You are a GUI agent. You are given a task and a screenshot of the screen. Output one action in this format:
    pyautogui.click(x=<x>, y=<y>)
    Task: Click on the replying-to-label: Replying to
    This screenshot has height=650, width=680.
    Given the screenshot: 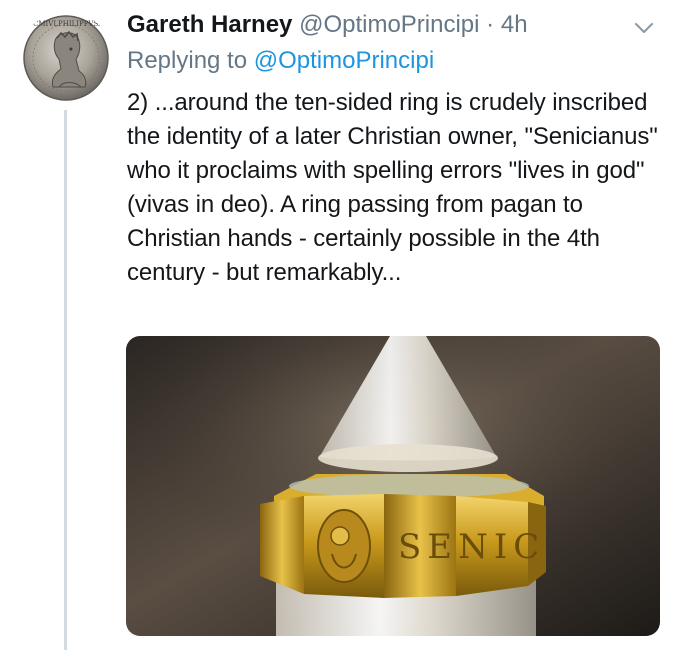 What is the action you would take?
    pyautogui.click(x=187, y=60)
    